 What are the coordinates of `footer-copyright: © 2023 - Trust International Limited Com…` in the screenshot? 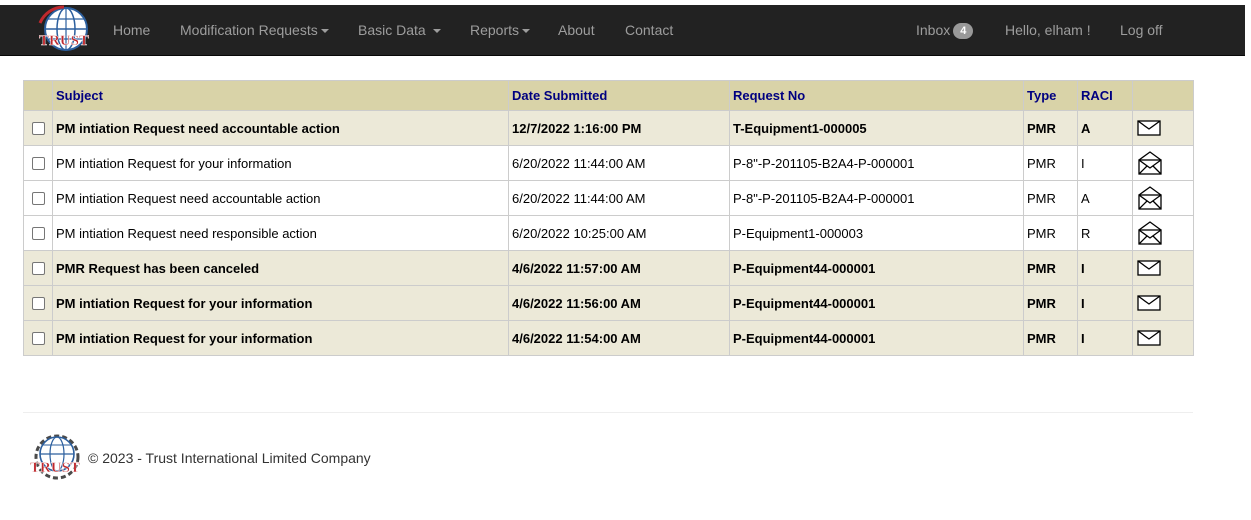 It's located at (229, 458).